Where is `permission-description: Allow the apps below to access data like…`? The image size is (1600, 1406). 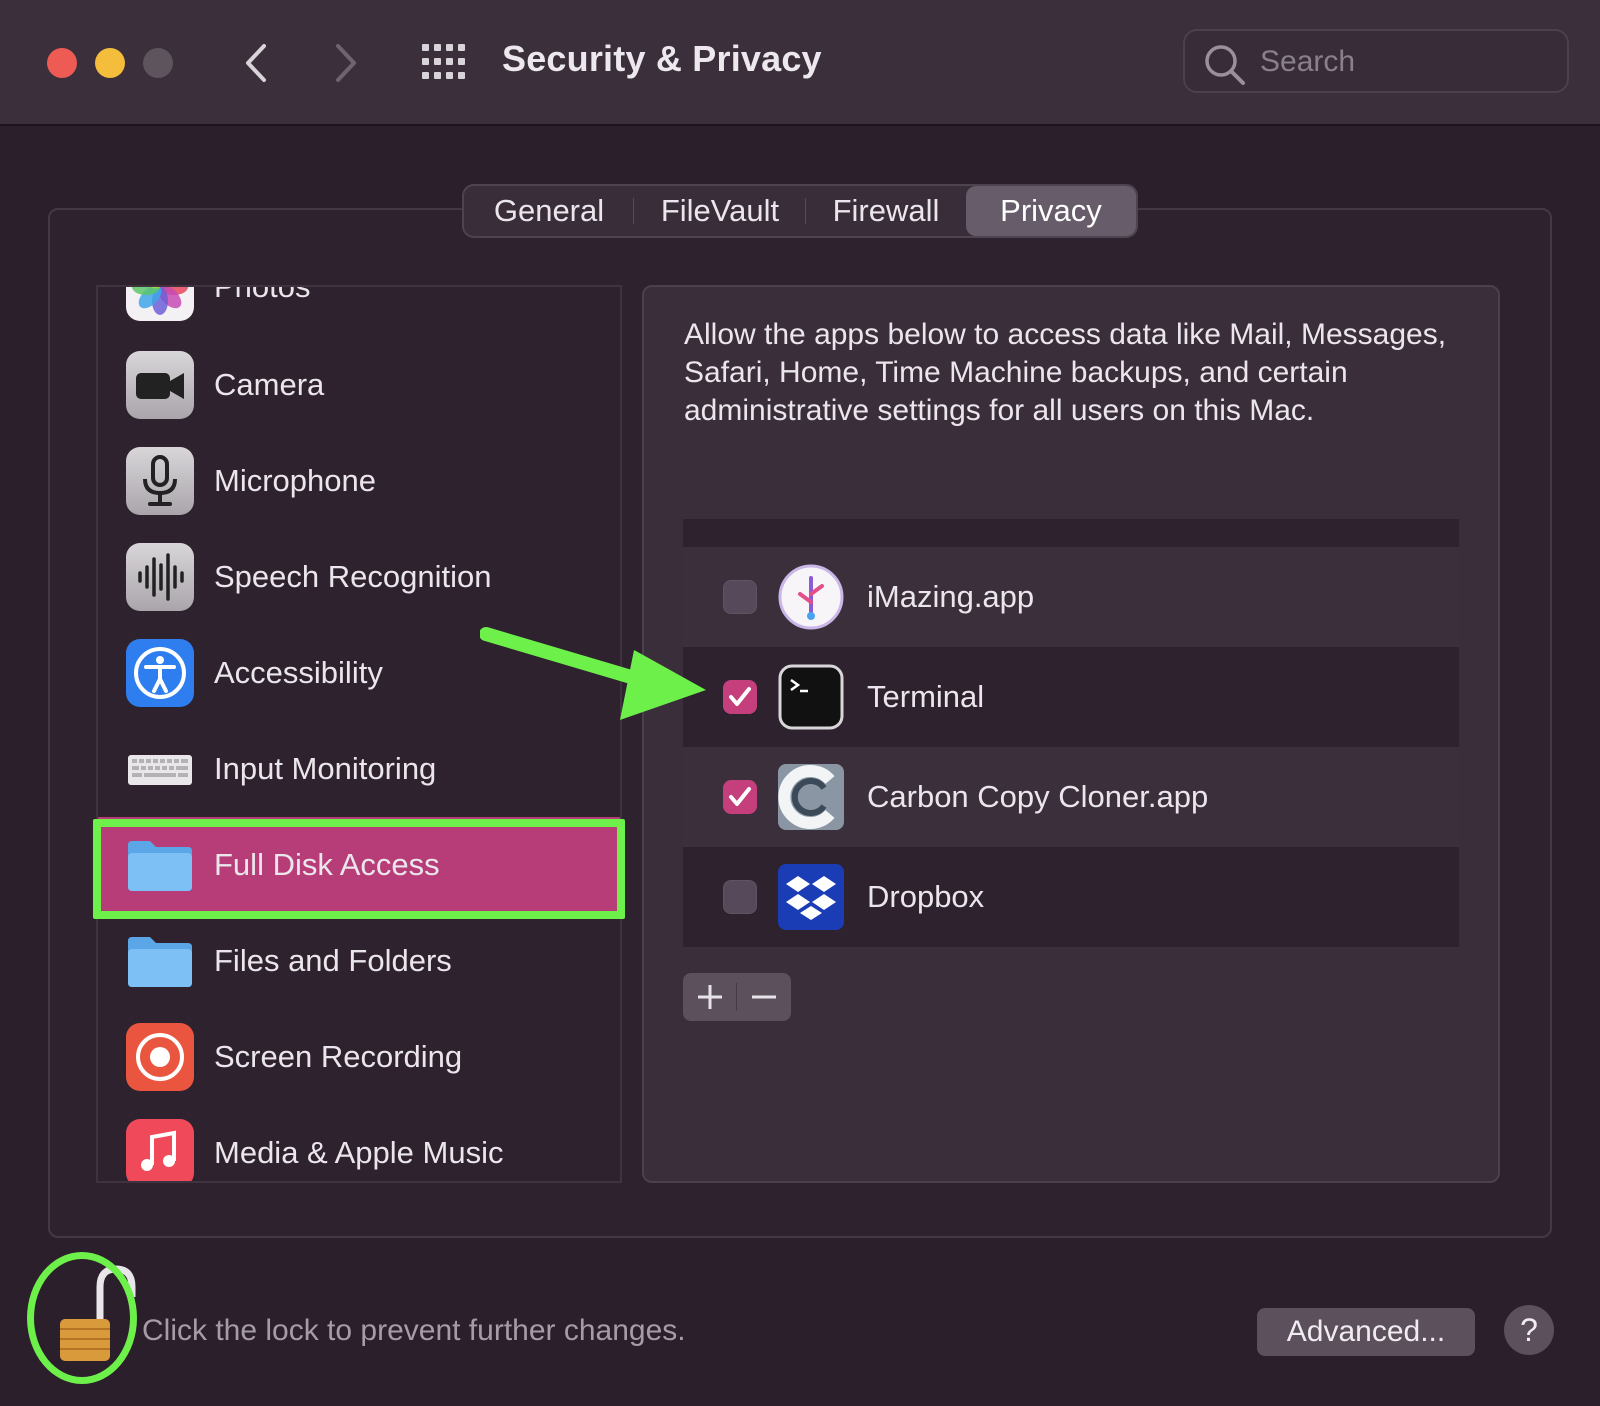 permission-description: Allow the apps below to access data like… is located at coordinates (1065, 372).